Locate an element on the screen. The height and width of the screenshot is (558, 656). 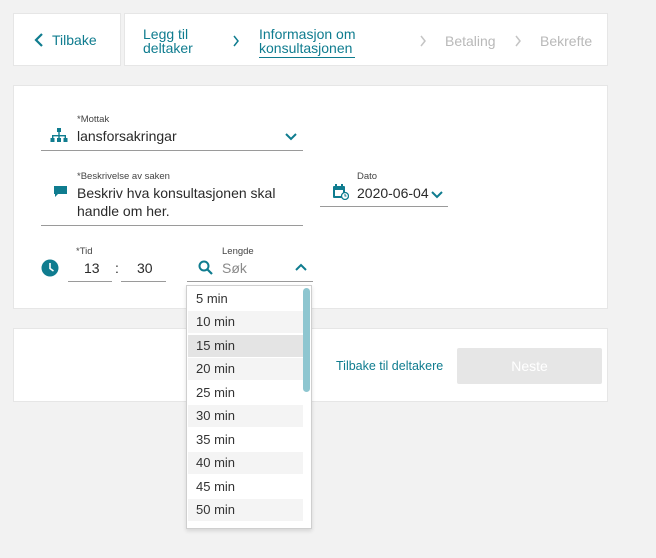
mottak-label: *Mottak is located at coordinates (93, 119).